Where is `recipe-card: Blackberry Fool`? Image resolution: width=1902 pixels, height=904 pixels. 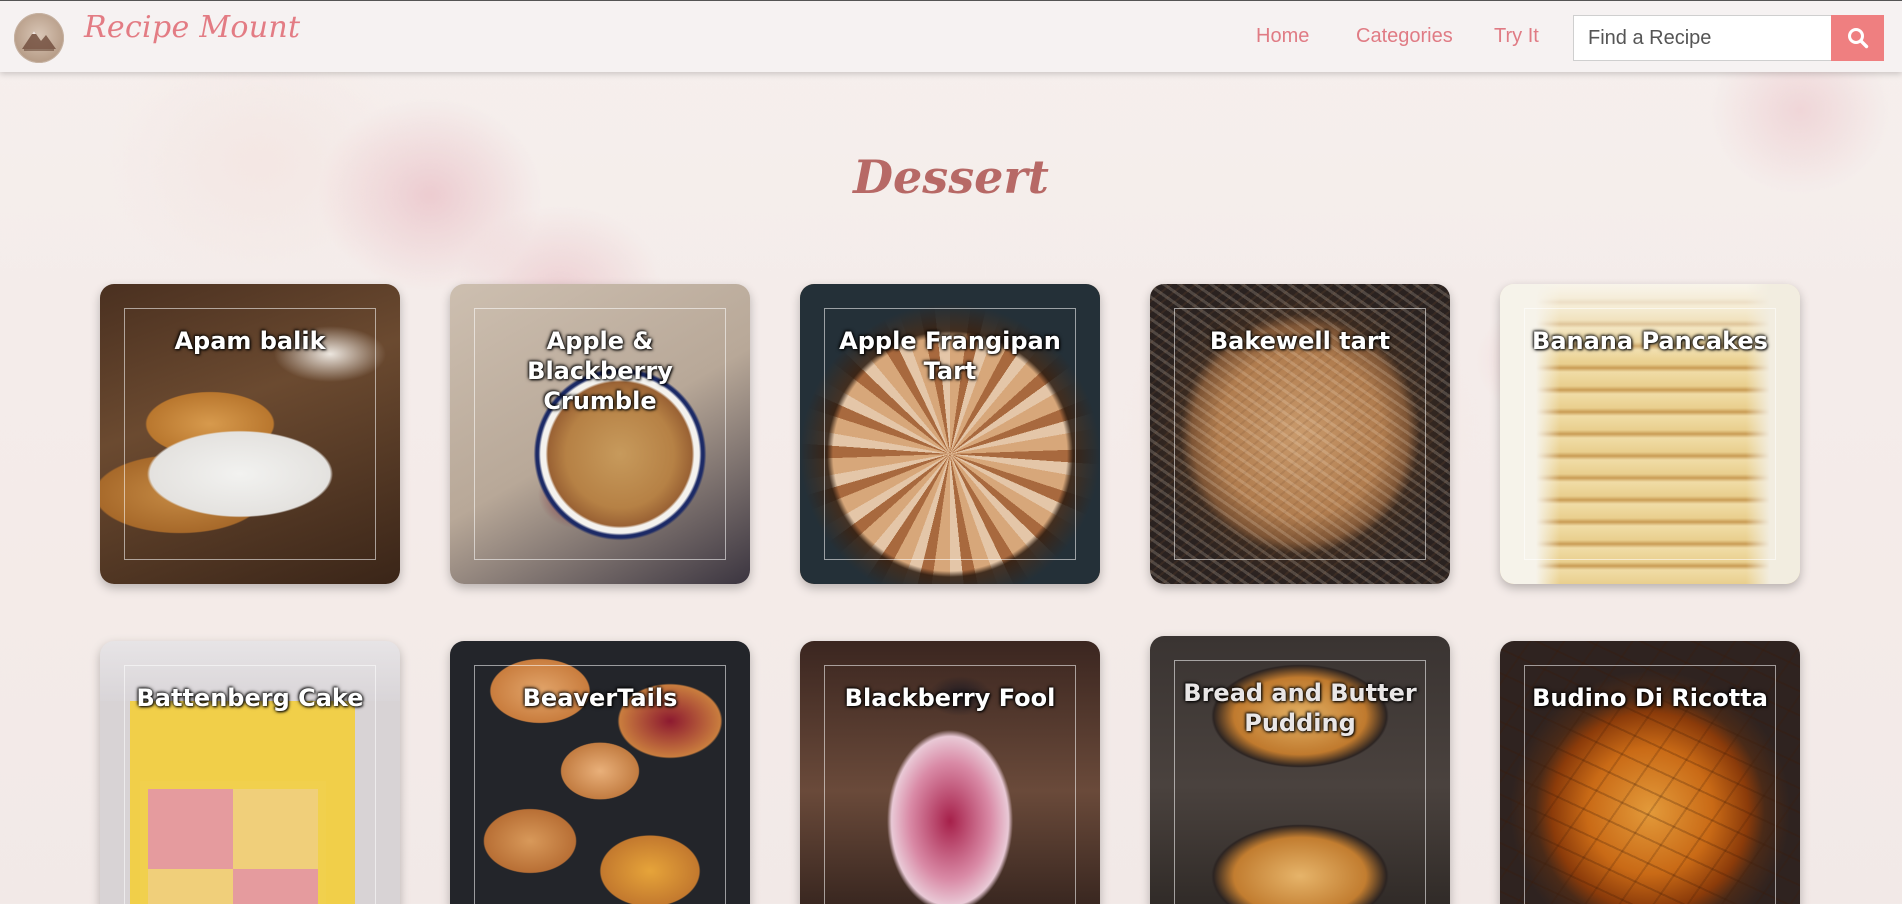 recipe-card: Blackberry Fool is located at coordinates (950, 772).